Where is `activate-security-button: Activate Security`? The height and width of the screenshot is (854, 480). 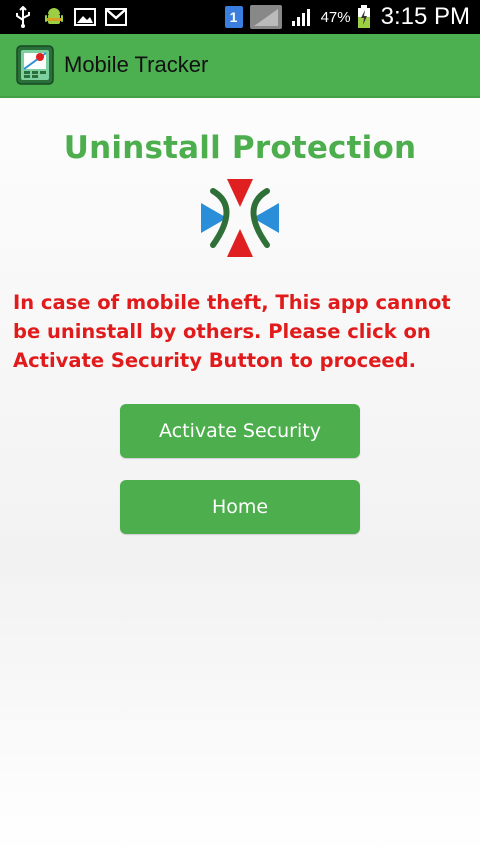 activate-security-button: Activate Security is located at coordinates (240, 431).